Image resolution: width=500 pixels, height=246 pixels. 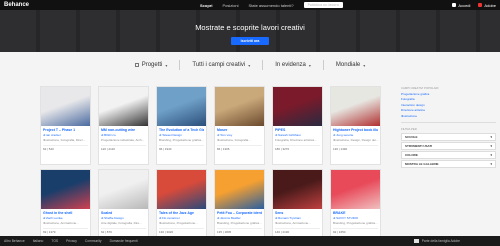 I want to click on nav-link-scopri: Scopri, so click(x=206, y=5).